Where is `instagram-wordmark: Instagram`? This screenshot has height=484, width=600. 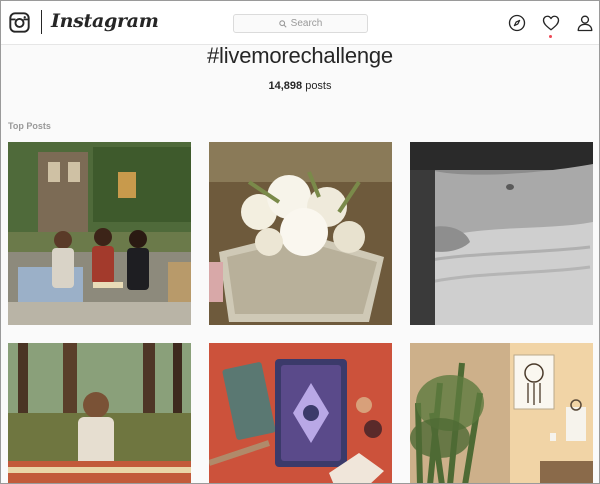 instagram-wordmark: Instagram is located at coordinates (105, 21).